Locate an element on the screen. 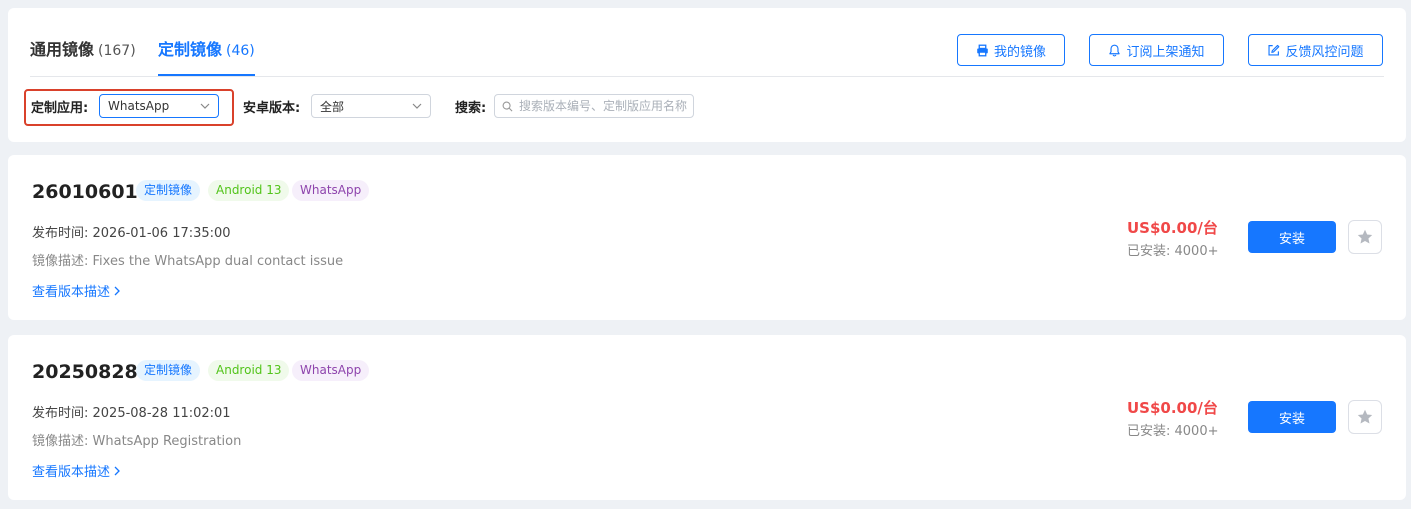  release-time: 发布时间: 2026-01-06 17:35:00 is located at coordinates (131, 233).